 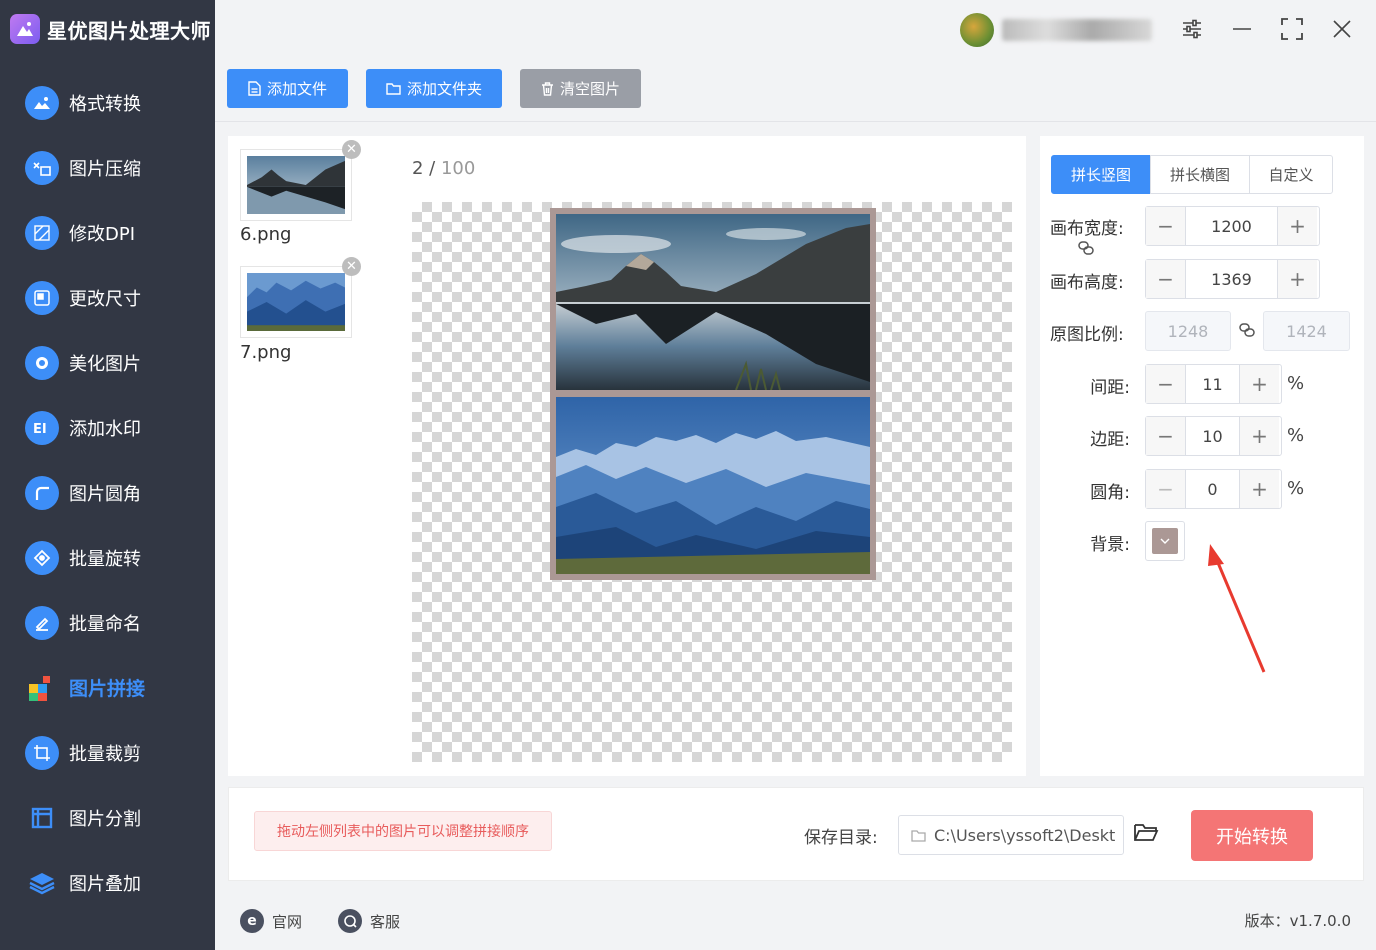 I want to click on canvas-width-value: 1200, so click(x=1231, y=226).